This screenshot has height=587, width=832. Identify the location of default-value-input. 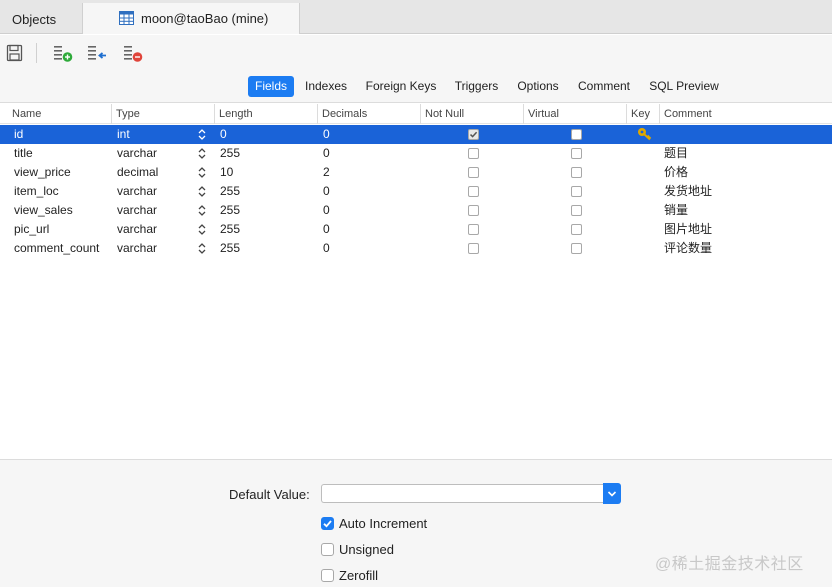
(463, 493).